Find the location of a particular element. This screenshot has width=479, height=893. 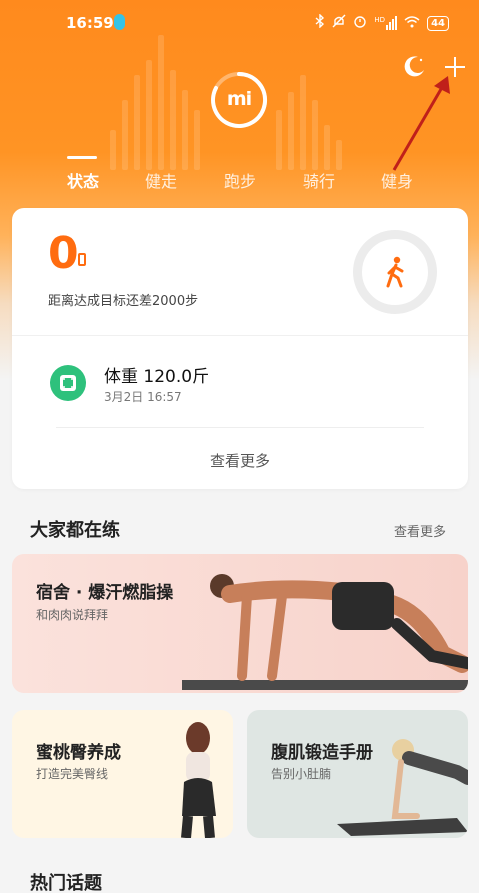

mi-logo: mi is located at coordinates (239, 100).